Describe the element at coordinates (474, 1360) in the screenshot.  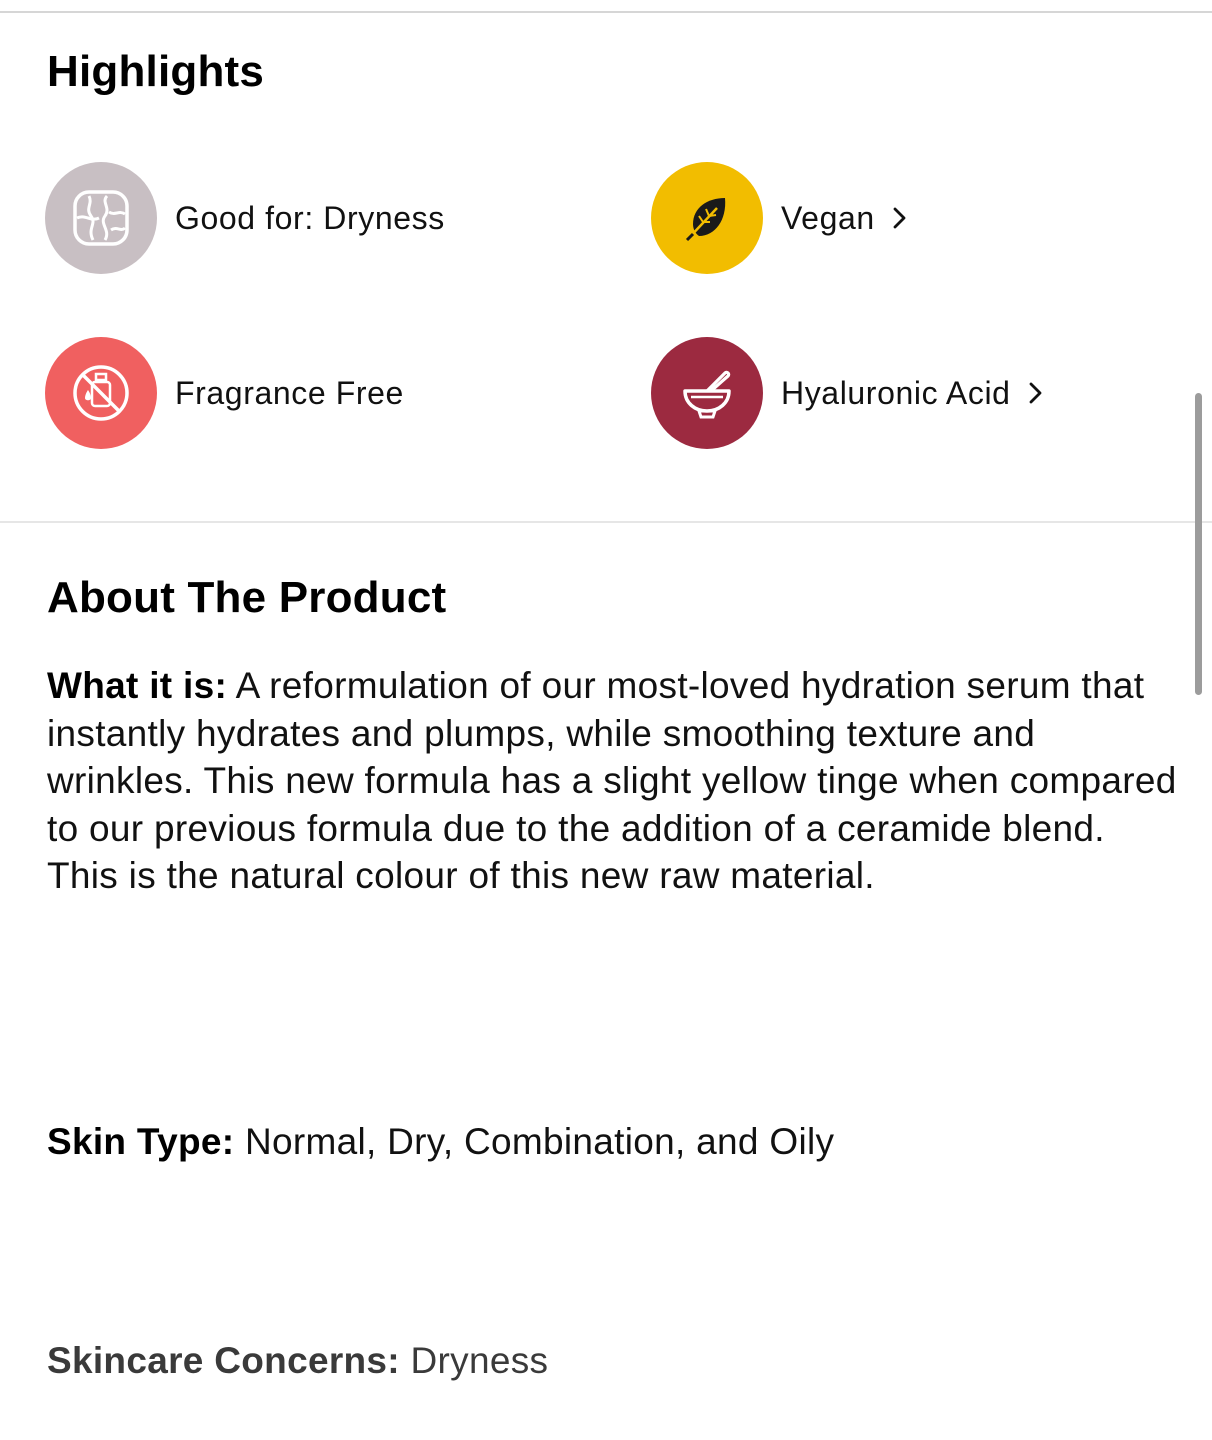
I see `skincare-concerns-text: Dryness` at that location.